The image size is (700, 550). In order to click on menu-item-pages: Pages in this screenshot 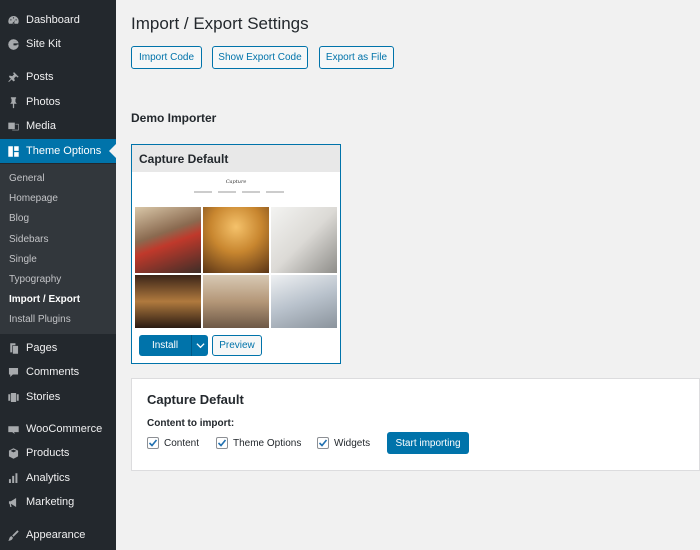, I will do `click(58, 348)`.